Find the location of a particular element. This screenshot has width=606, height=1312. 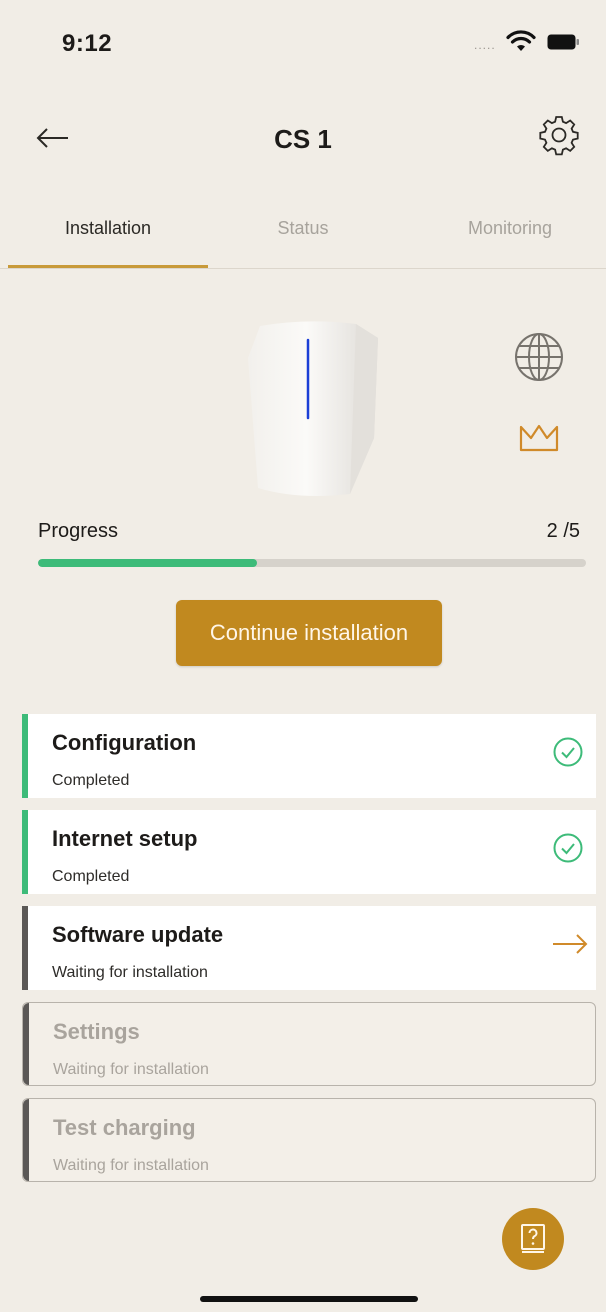

step-software-update: Software update Waiting for installation is located at coordinates (309, 948).